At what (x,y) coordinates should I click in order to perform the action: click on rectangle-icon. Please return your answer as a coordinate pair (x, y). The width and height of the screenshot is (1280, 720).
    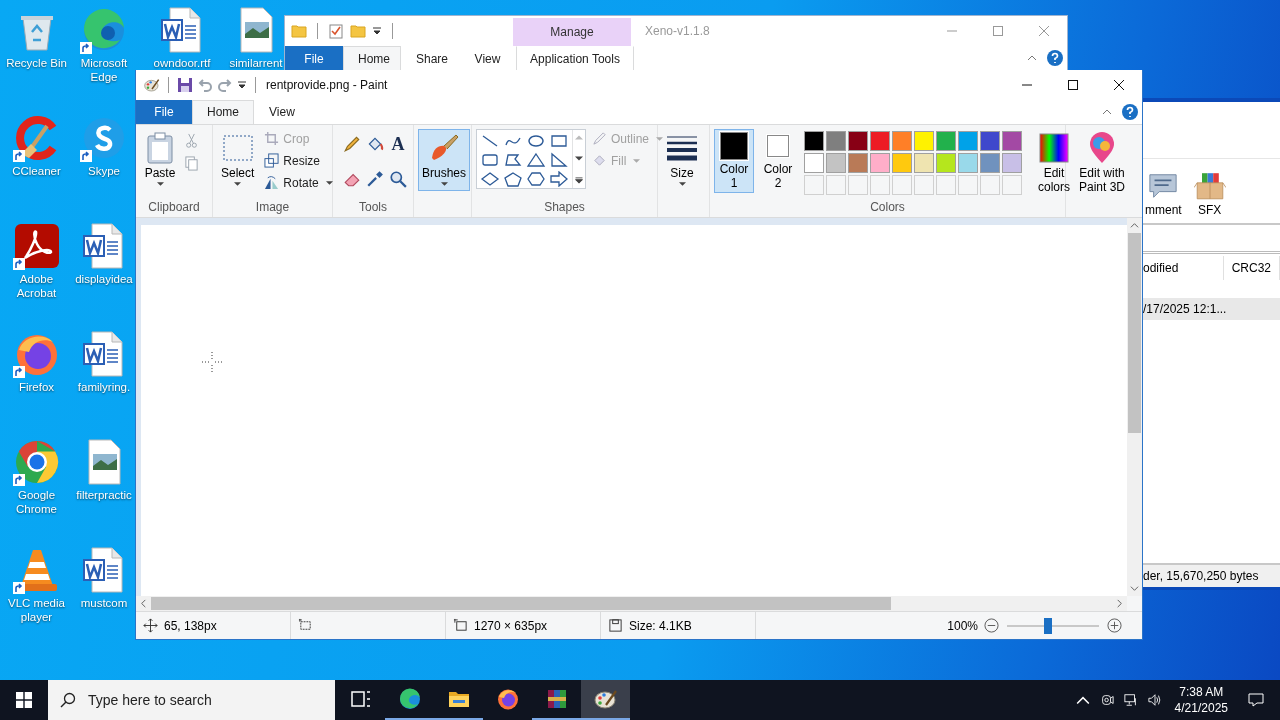
    Looking at the image, I should click on (559, 140).